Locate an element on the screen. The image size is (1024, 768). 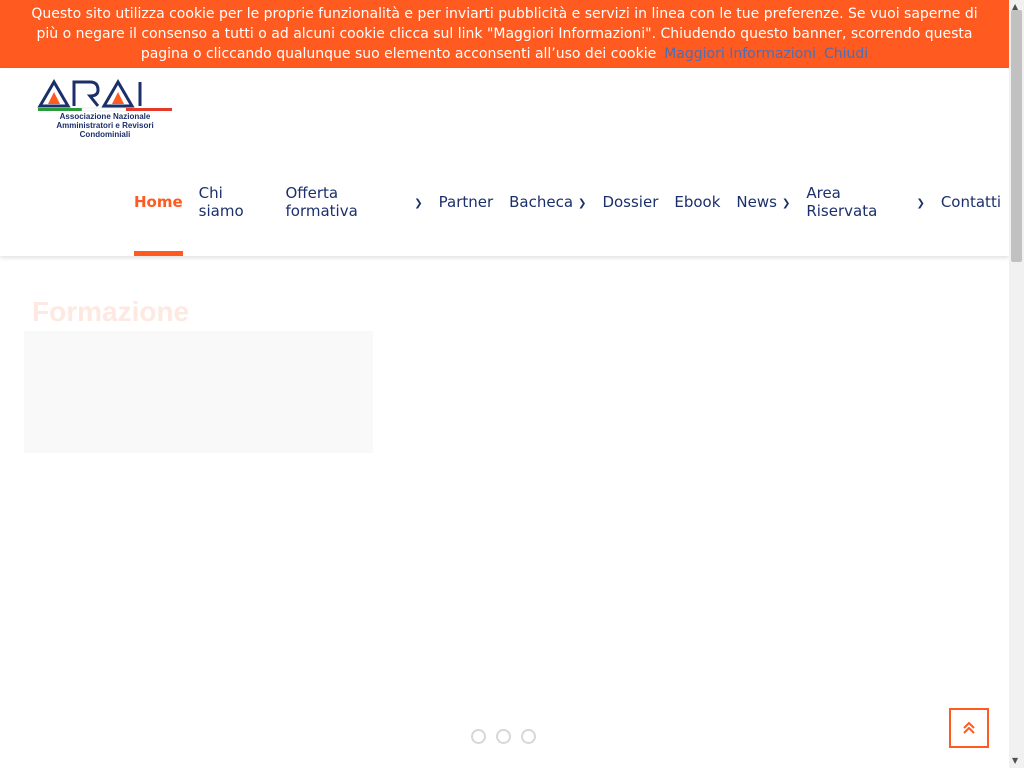
nav-item-ebook: Ebook is located at coordinates (697, 202).